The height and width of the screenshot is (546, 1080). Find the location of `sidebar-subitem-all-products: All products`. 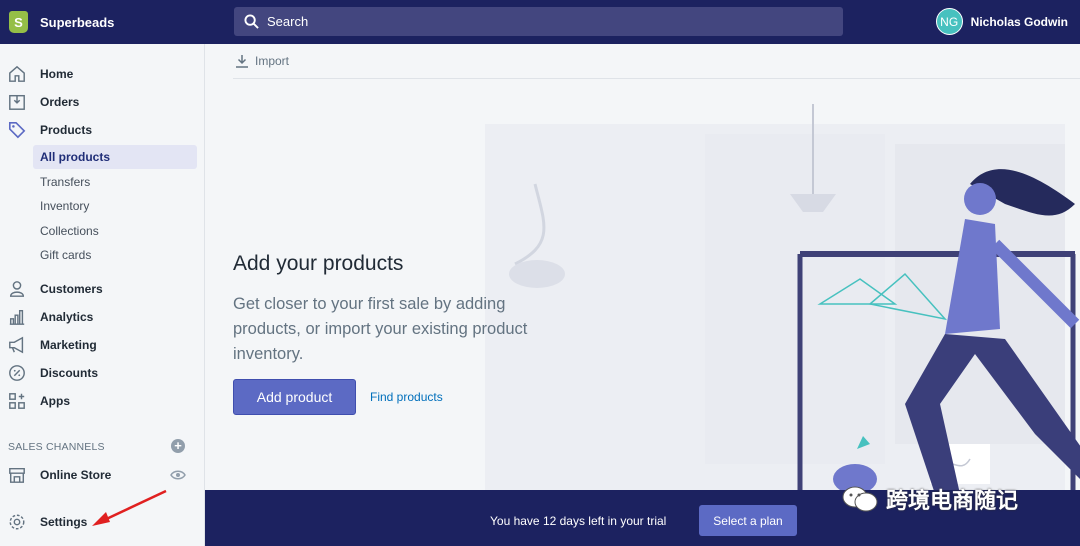

sidebar-subitem-all-products: All products is located at coordinates (115, 157).